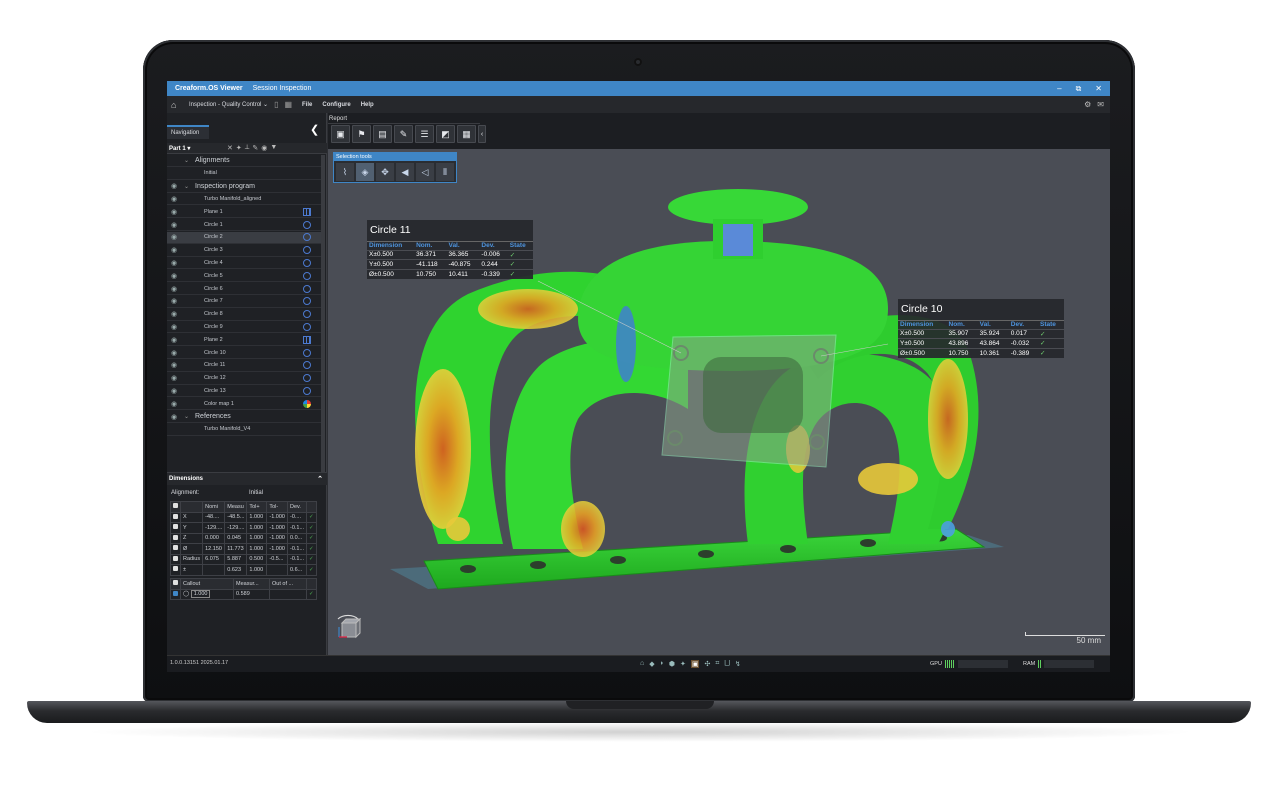 The height and width of the screenshot is (790, 1280). What do you see at coordinates (244, 366) in the screenshot?
I see `tree-item: ◉ Circle 11` at bounding box center [244, 366].